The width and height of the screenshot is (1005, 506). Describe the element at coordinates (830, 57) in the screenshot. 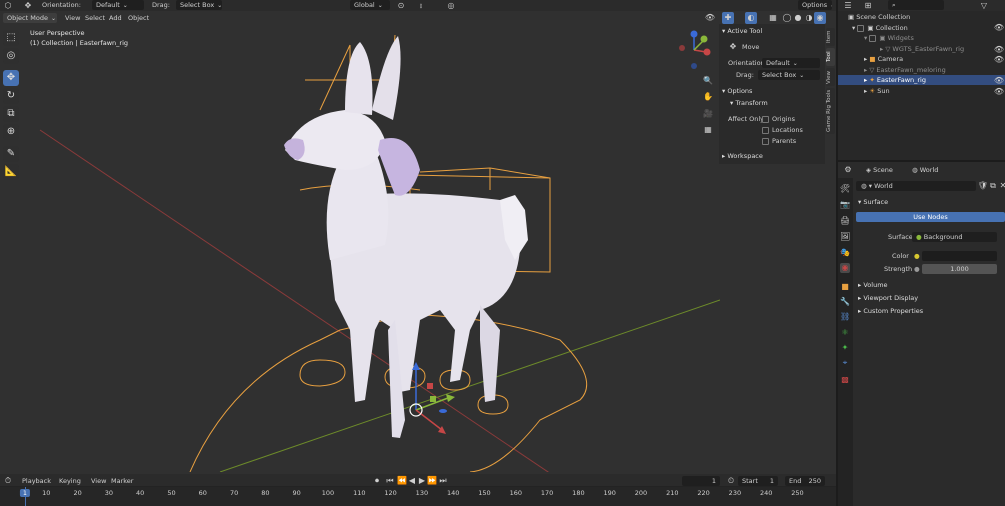

I see `tab-tool: Tool` at that location.